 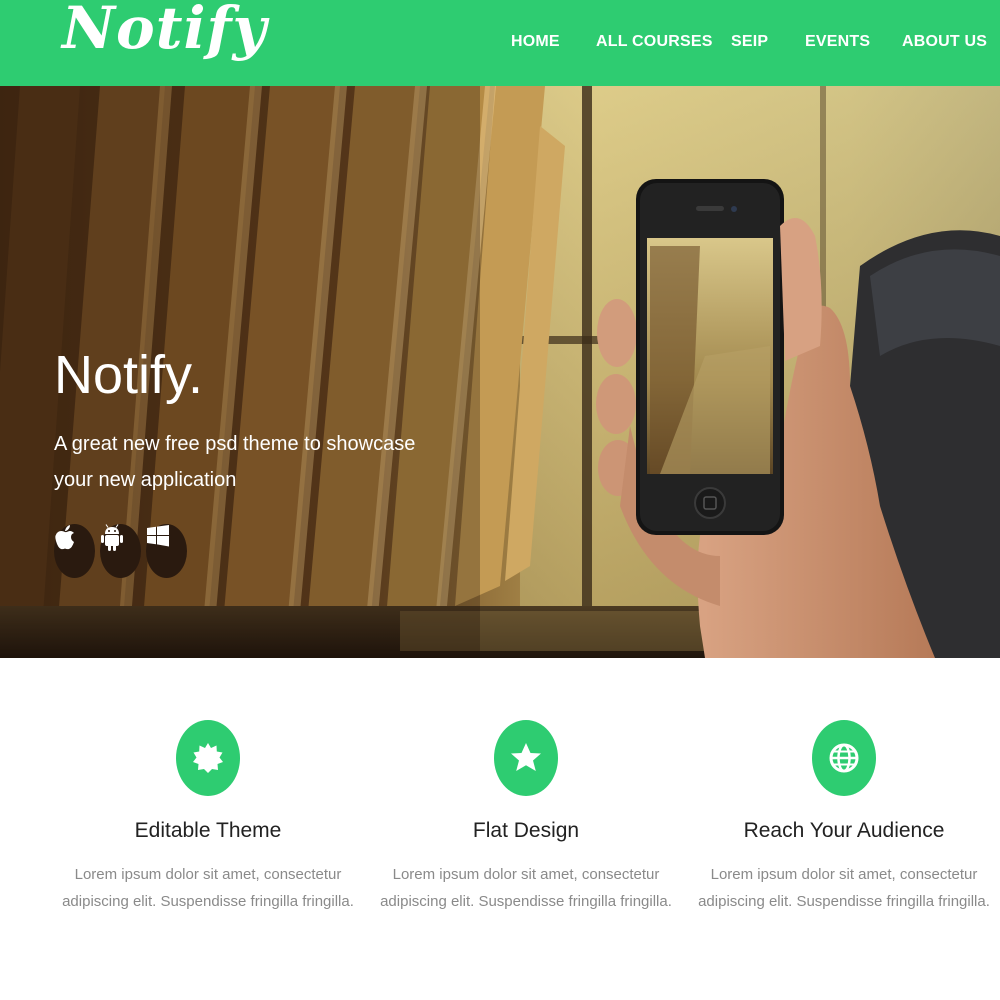 What do you see at coordinates (654, 42) in the screenshot?
I see `nav-all-courses: ALL COURSES` at bounding box center [654, 42].